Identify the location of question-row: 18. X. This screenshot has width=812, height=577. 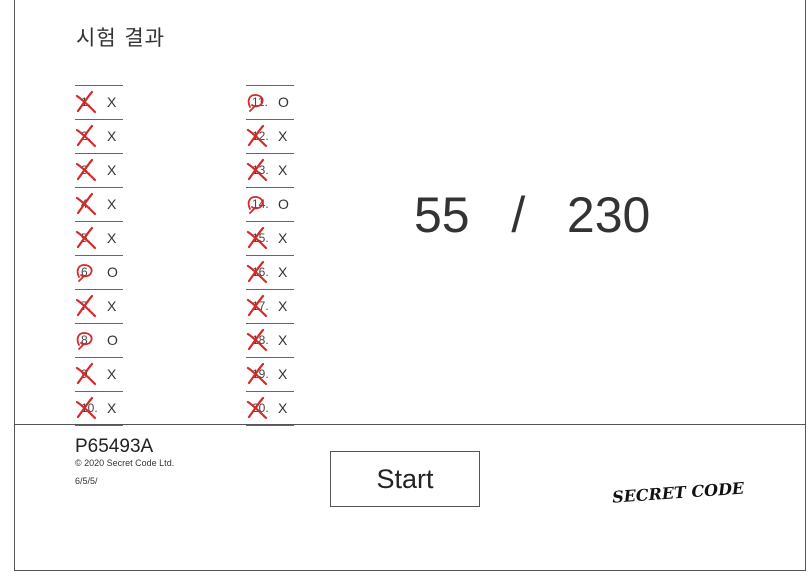
(270, 340).